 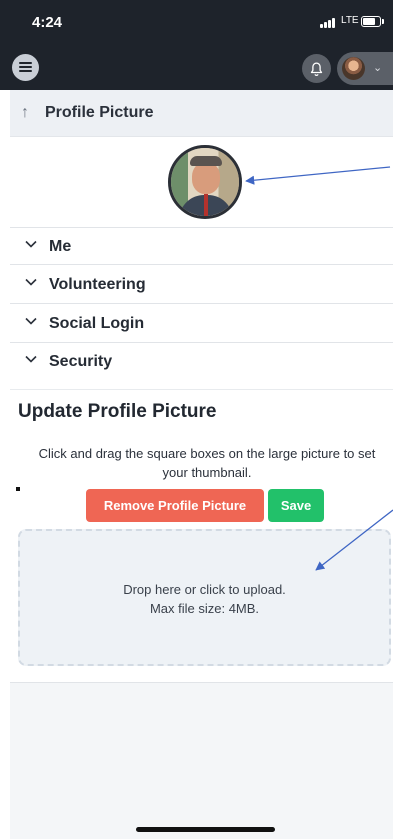 I want to click on save-button: Save, so click(x=296, y=505).